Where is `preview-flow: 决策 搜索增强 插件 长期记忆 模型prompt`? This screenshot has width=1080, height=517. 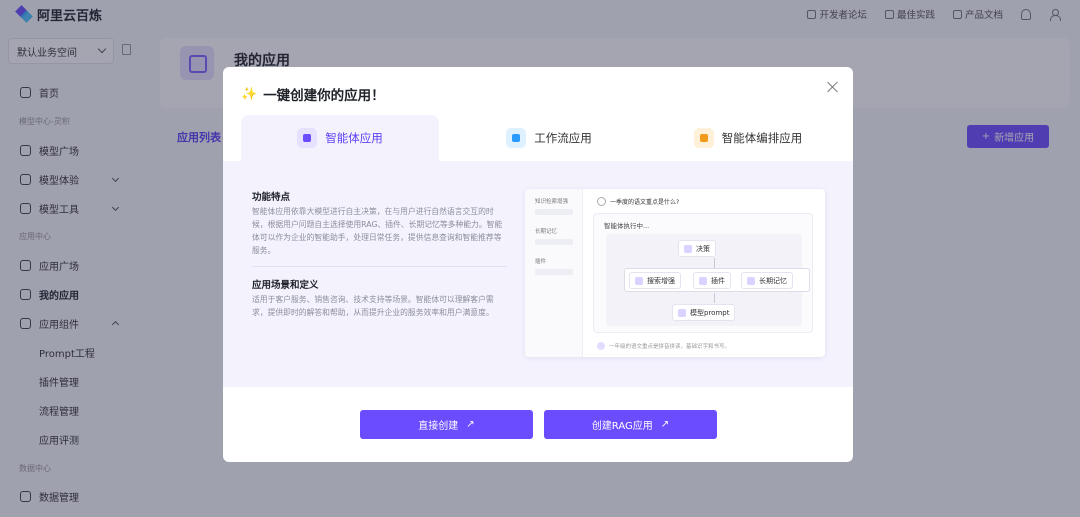 preview-flow: 决策 搜索增强 插件 长期记忆 模型prompt is located at coordinates (708, 280).